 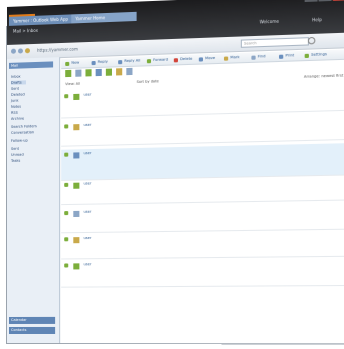 What do you see at coordinates (119, 72) in the screenshot?
I see `tag-icon` at bounding box center [119, 72].